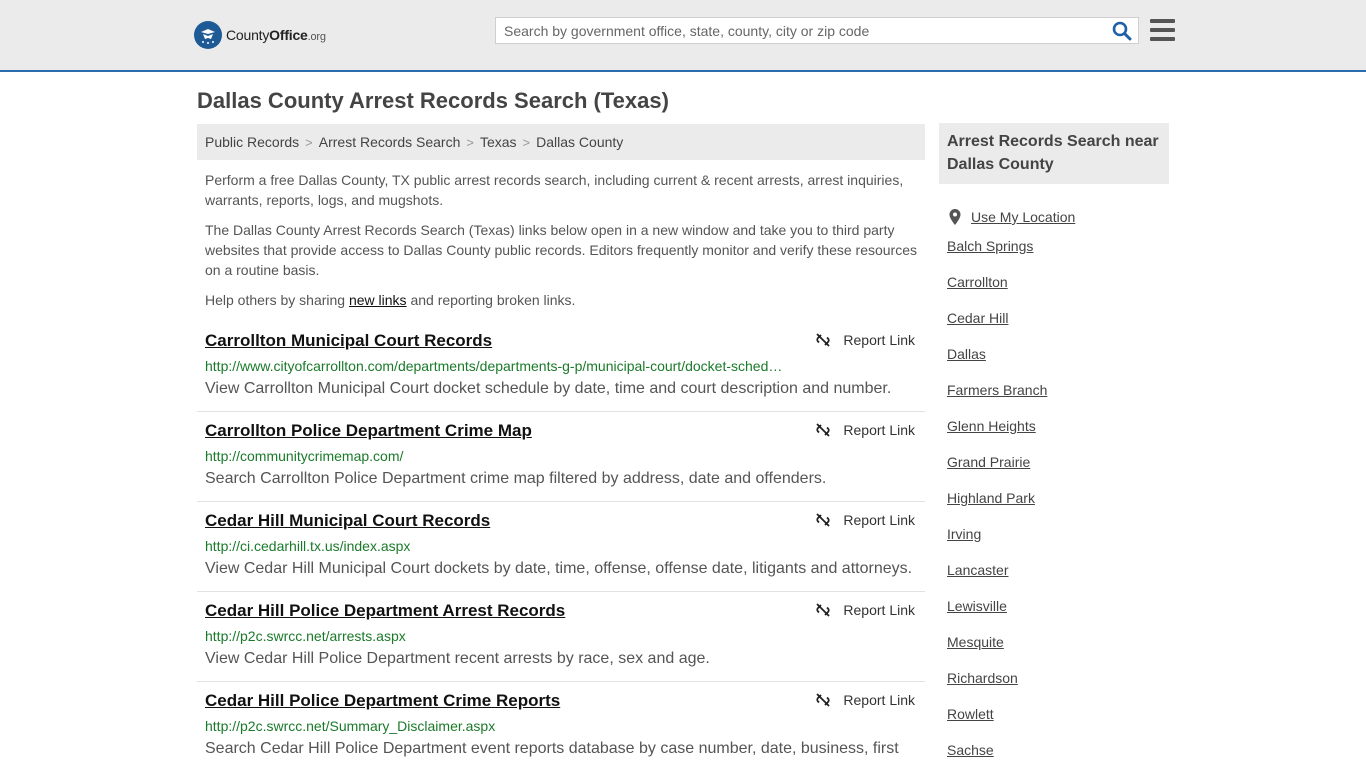 This screenshot has height=775, width=1366. Describe the element at coordinates (348, 341) in the screenshot. I see `result-title-link: Carrollton Municipal Court Records` at that location.